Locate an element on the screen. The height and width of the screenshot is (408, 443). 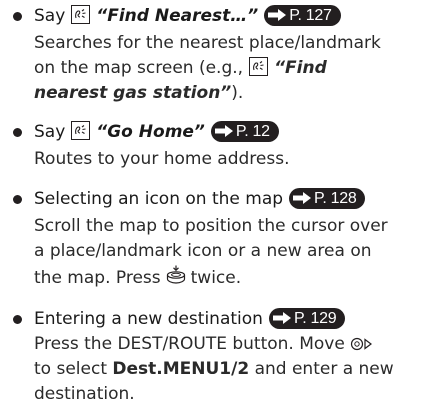
description-text: twice. is located at coordinates (216, 278).